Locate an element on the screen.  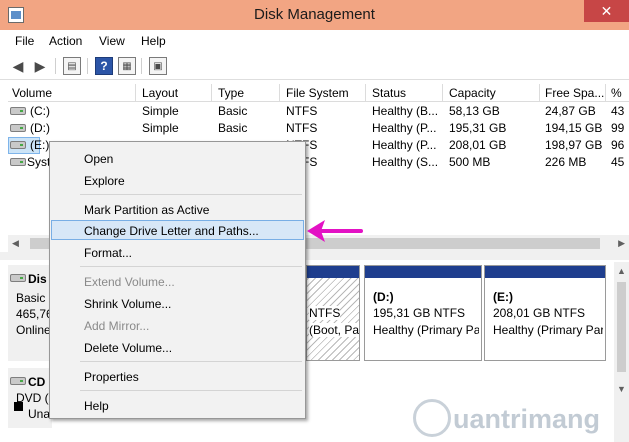
cell-volume: Syst is located at coordinates (39, 162).